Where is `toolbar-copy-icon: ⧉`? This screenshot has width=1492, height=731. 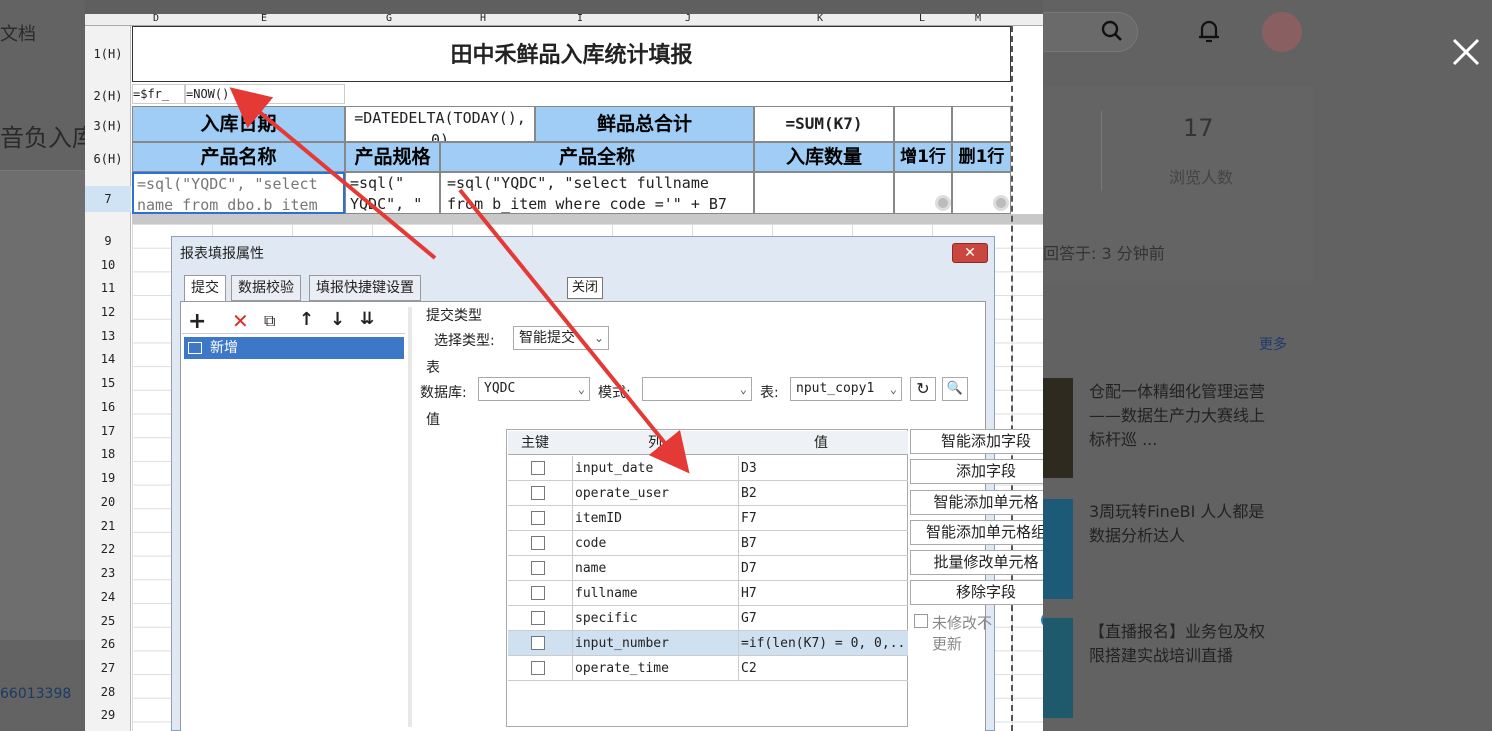 toolbar-copy-icon: ⧉ is located at coordinates (269, 321).